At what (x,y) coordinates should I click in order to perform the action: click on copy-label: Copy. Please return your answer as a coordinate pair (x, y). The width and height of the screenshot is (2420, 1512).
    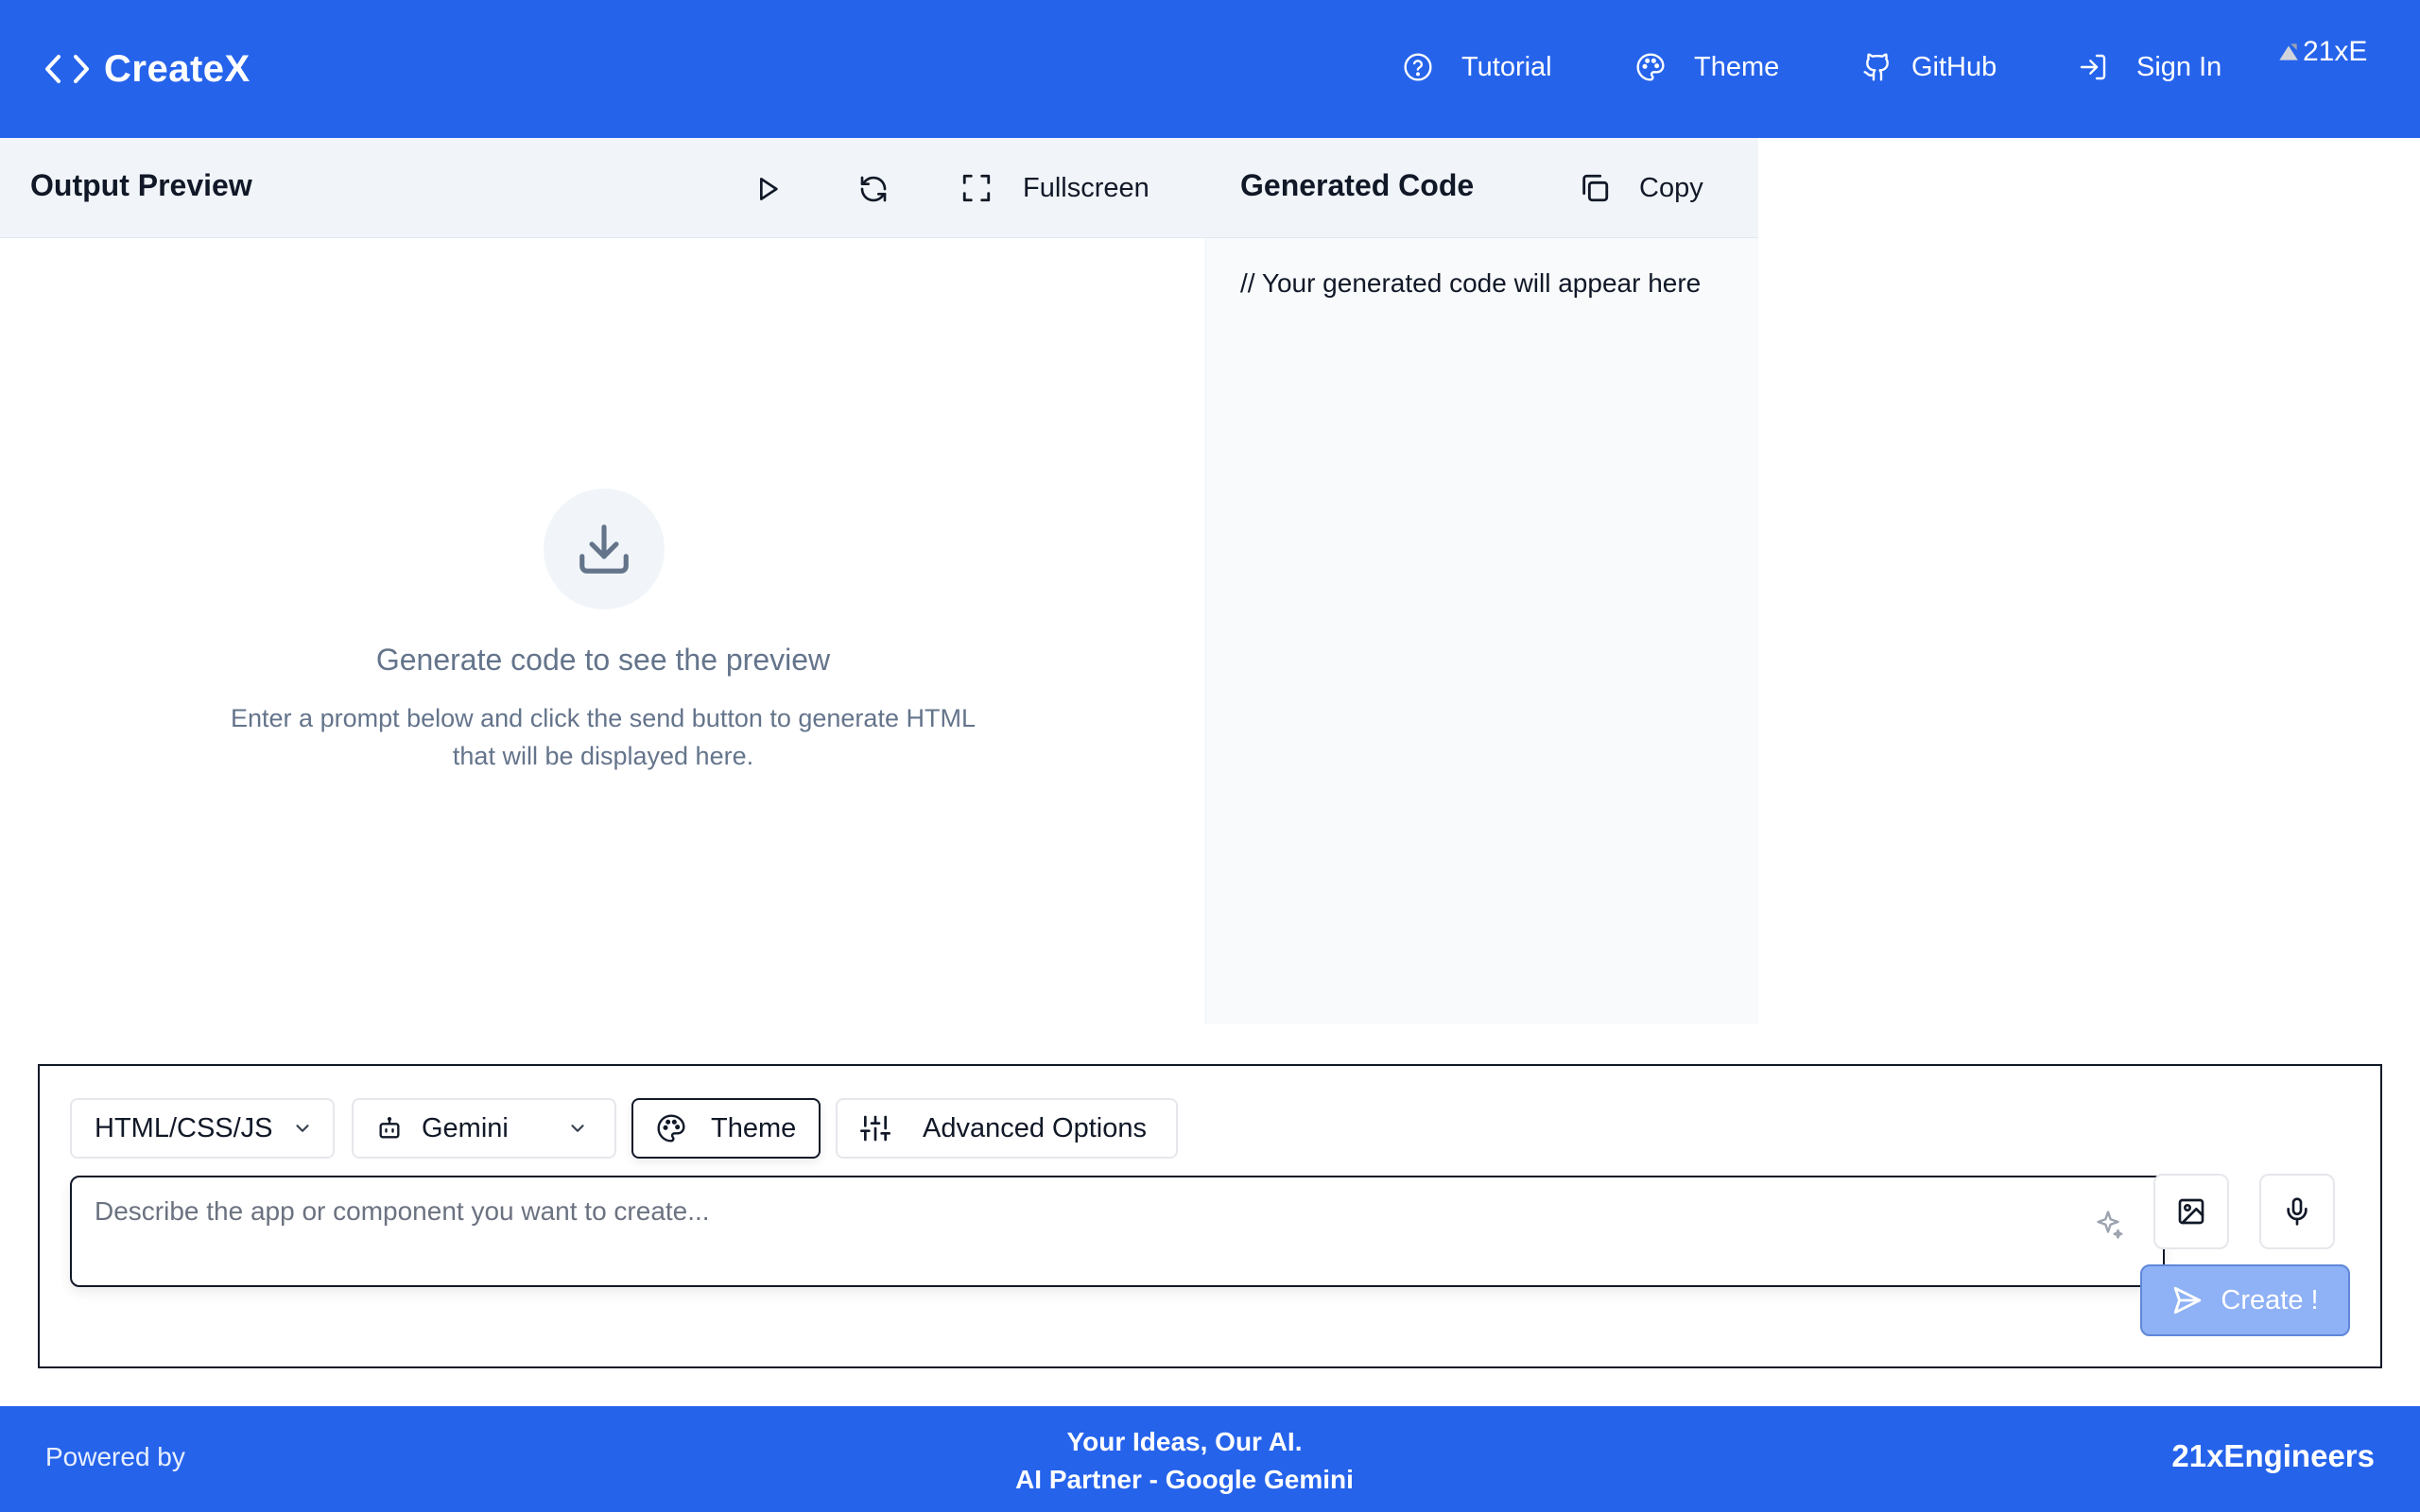
    Looking at the image, I should click on (1671, 187).